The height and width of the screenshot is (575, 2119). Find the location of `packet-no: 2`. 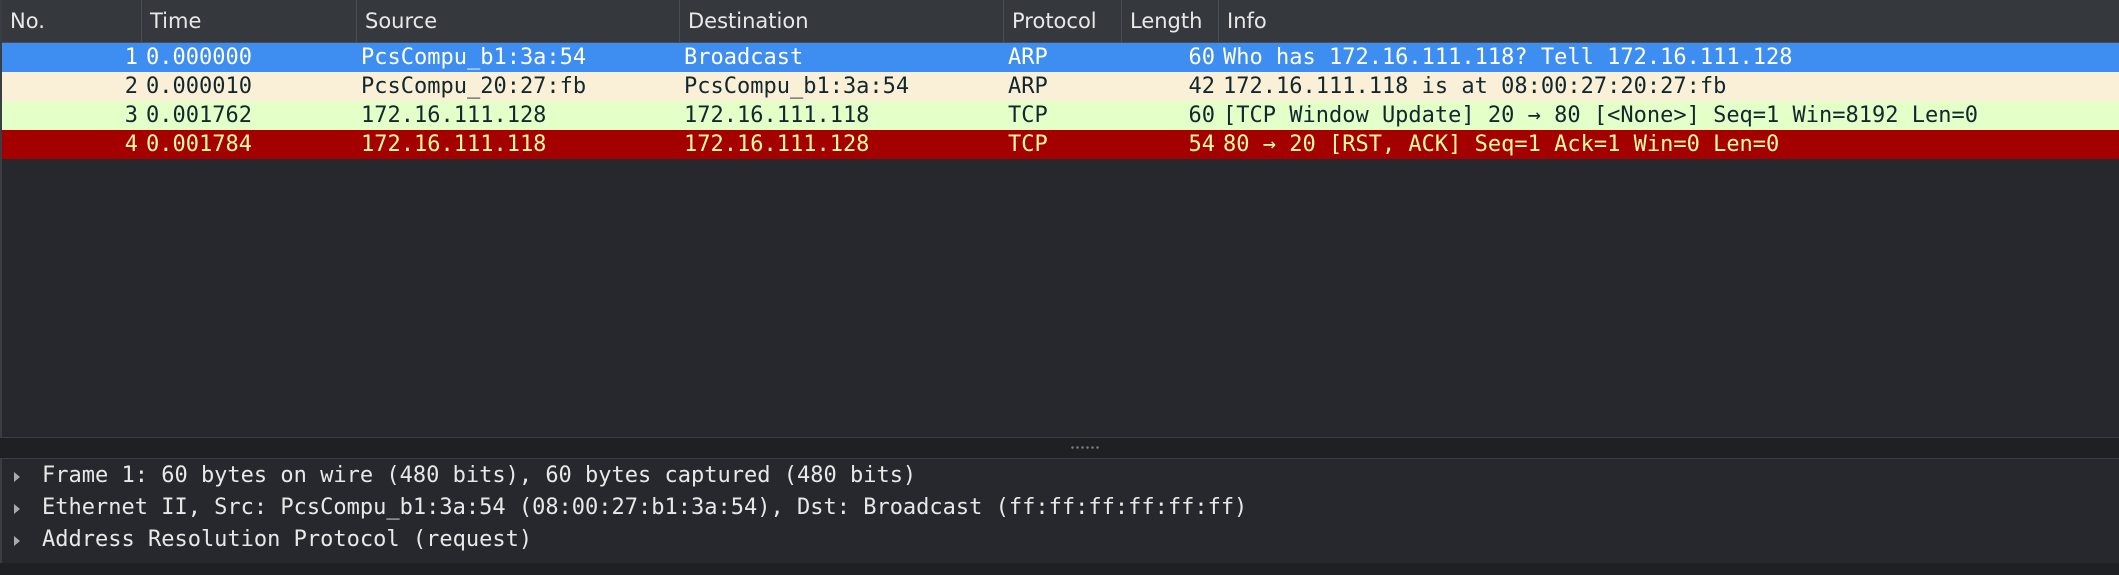

packet-no: 2 is located at coordinates (131, 86).